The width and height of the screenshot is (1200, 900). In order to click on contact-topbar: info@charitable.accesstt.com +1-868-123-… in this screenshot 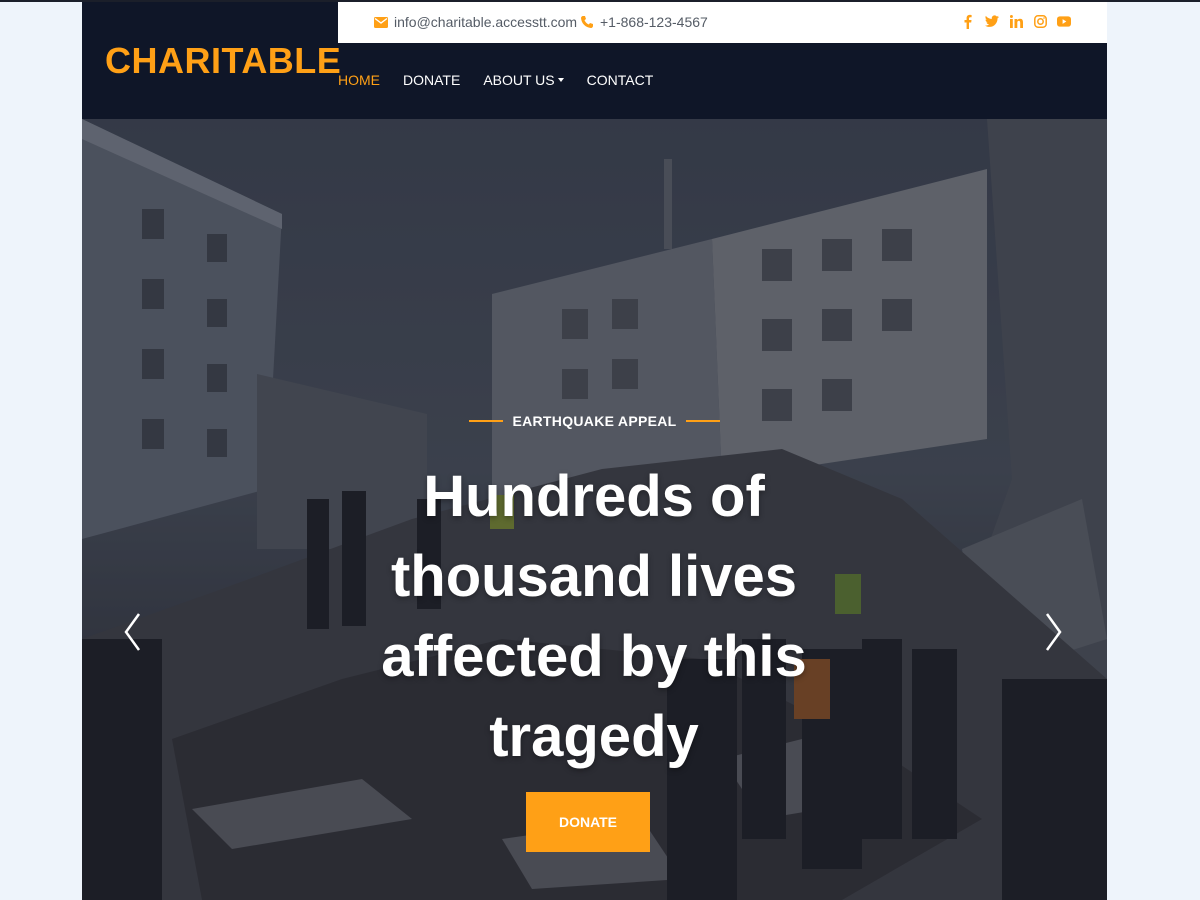, I will do `click(722, 22)`.